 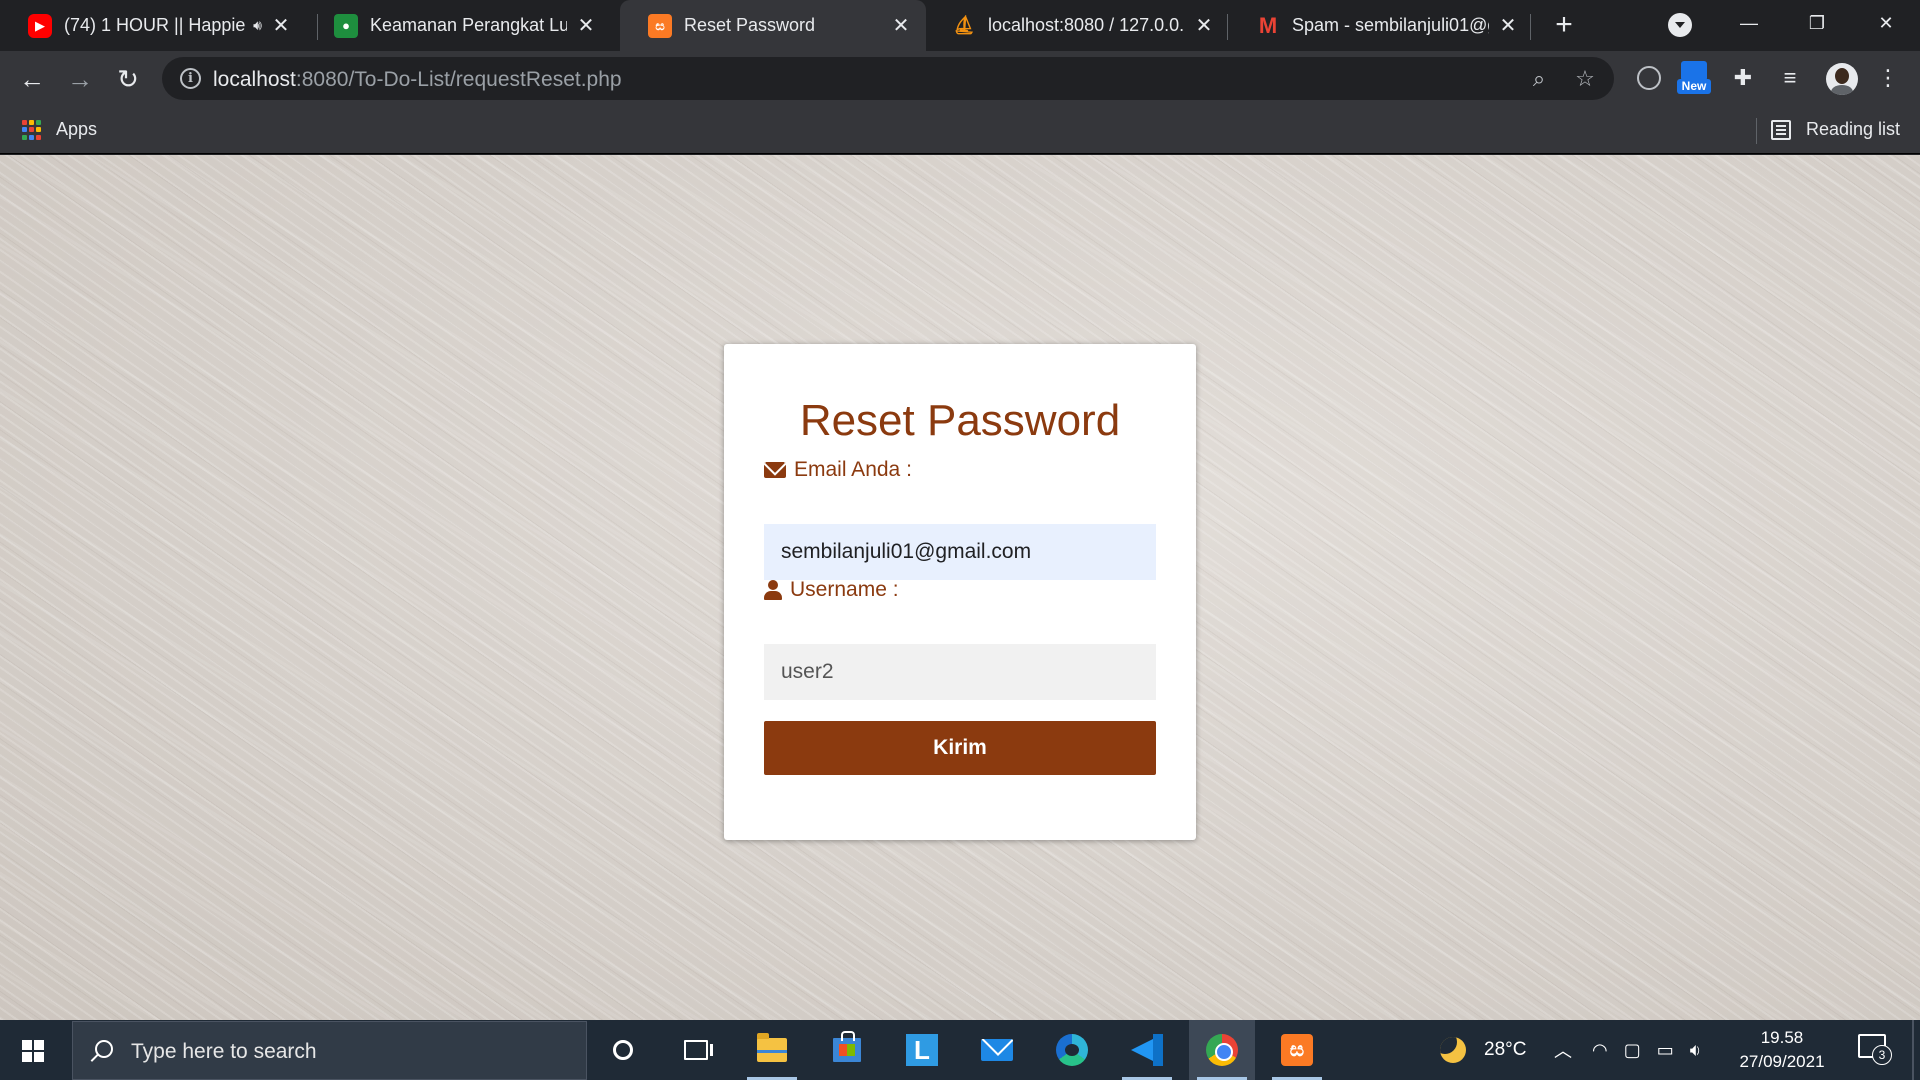 What do you see at coordinates (1665, 1050) in the screenshot?
I see `battery-icon: ▭` at bounding box center [1665, 1050].